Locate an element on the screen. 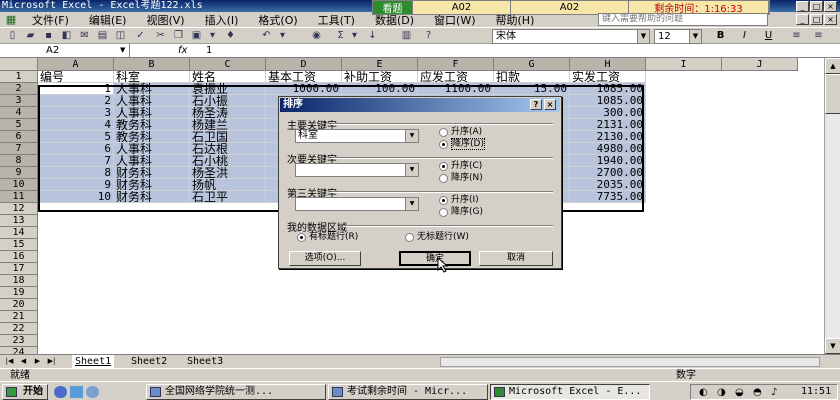 Image resolution: width=840 pixels, height=400 pixels. last-sheet-icon: ▶| is located at coordinates (51, 361).